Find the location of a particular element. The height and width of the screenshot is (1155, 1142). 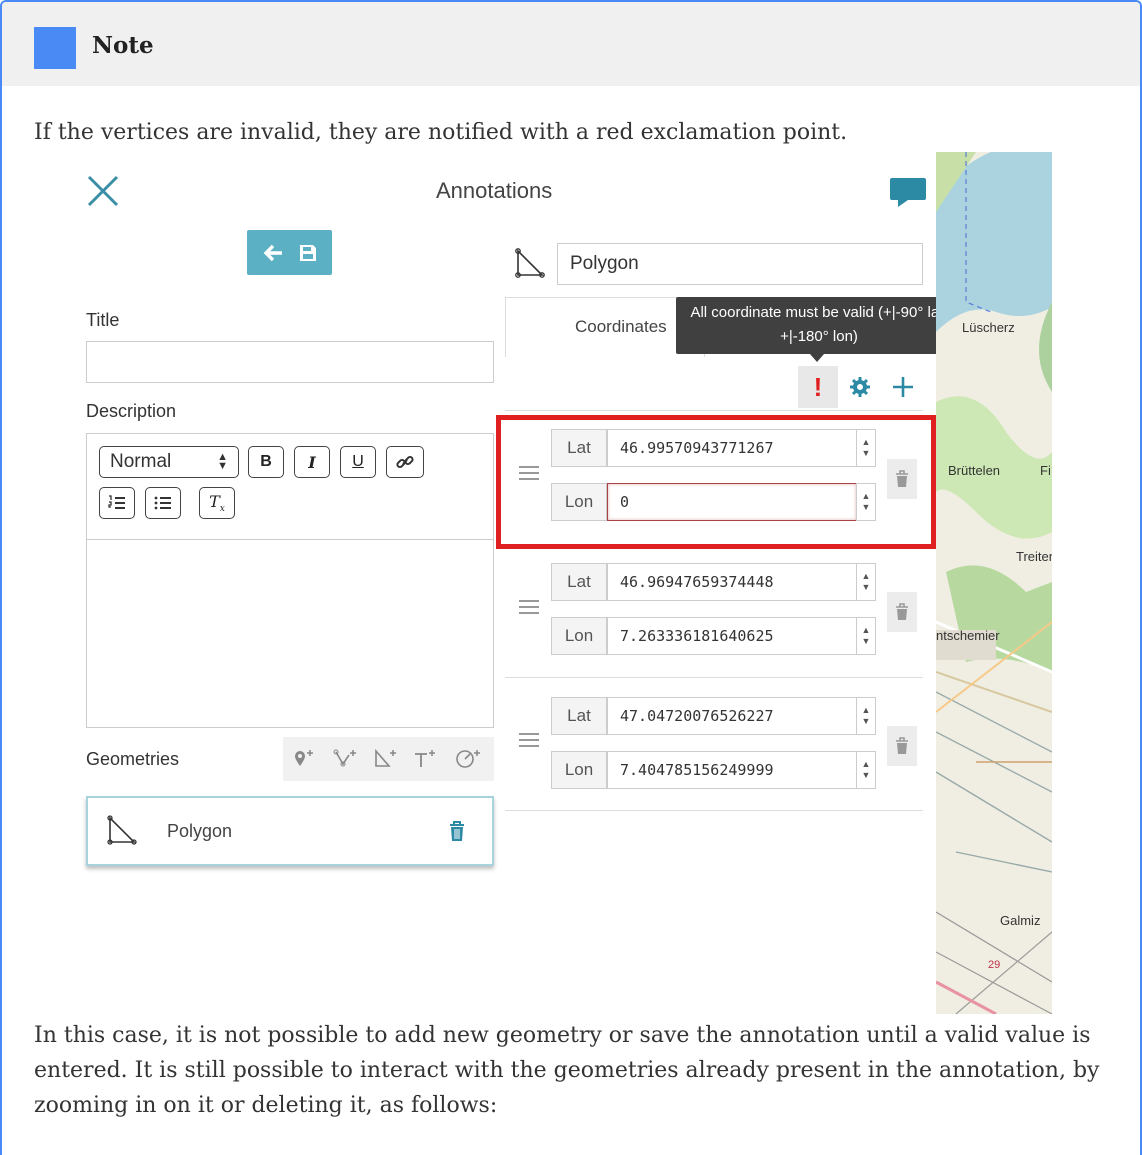

description-label: Description is located at coordinates (131, 411).